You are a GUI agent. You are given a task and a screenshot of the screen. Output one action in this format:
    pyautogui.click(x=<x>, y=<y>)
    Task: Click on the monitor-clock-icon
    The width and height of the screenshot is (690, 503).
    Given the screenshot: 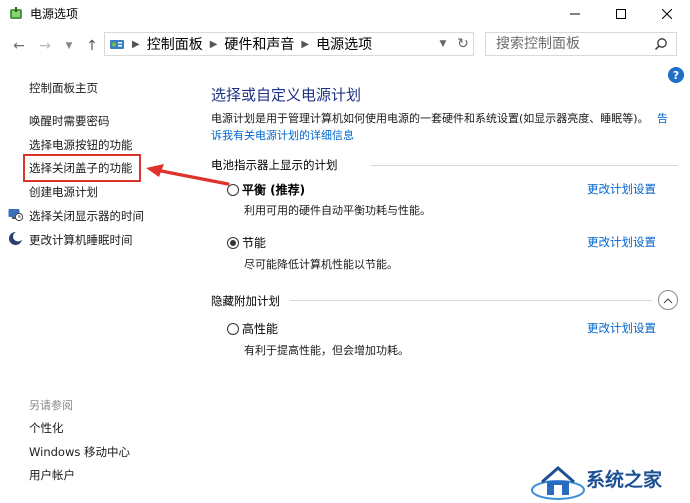 What is the action you would take?
    pyautogui.click(x=15, y=215)
    